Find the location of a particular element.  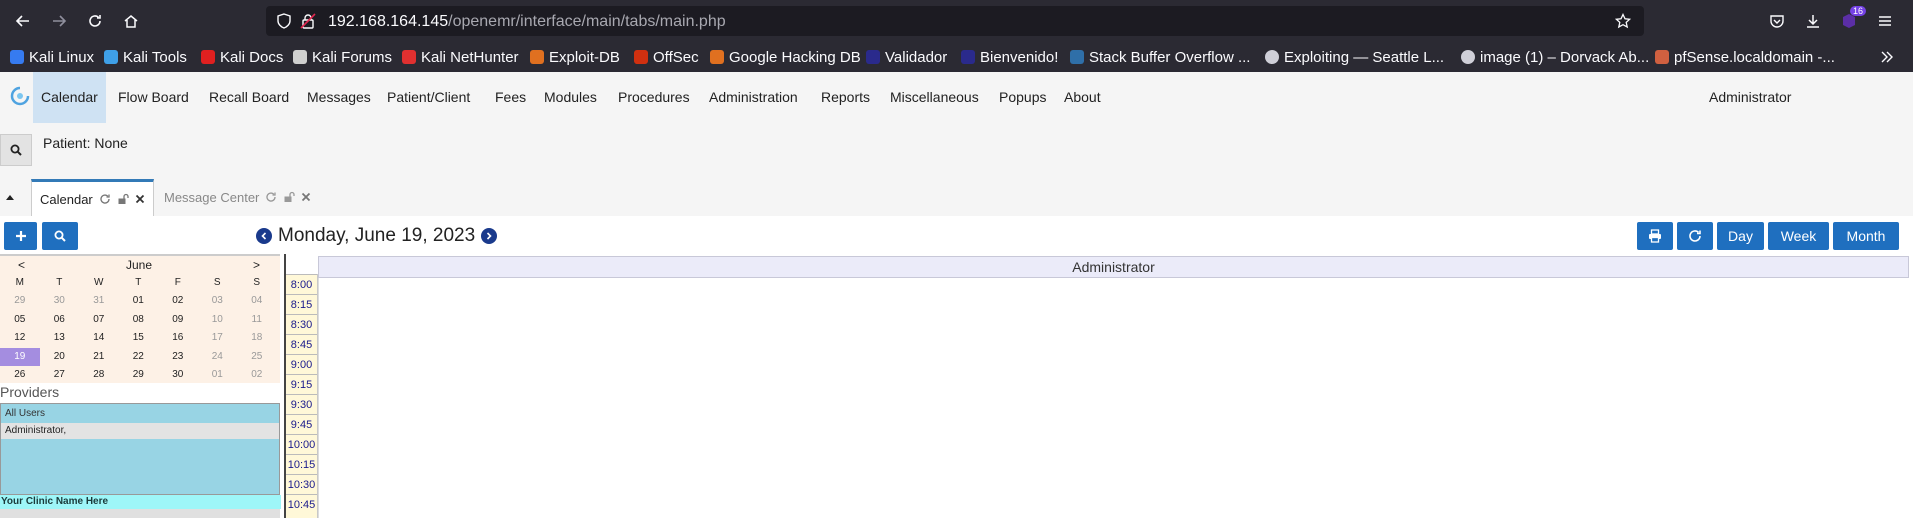

mini-day-cell: 03 is located at coordinates (218, 301).